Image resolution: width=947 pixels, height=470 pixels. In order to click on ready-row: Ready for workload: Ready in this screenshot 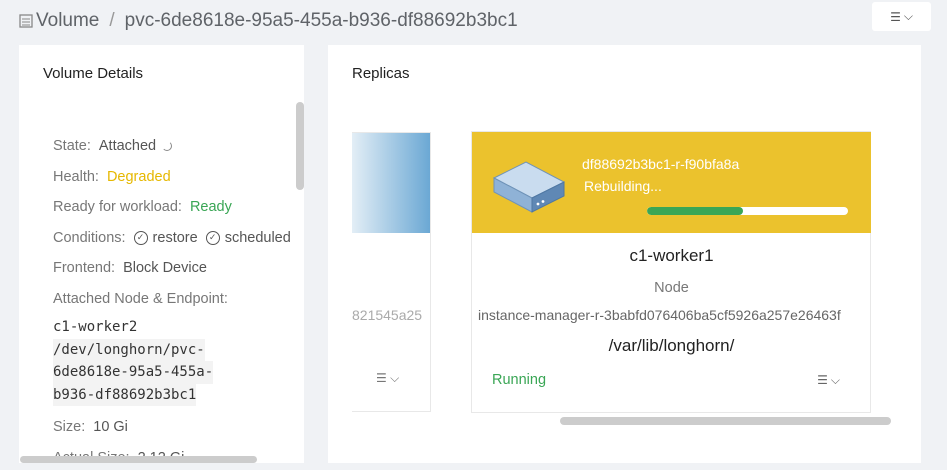, I will do `click(178, 207)`.